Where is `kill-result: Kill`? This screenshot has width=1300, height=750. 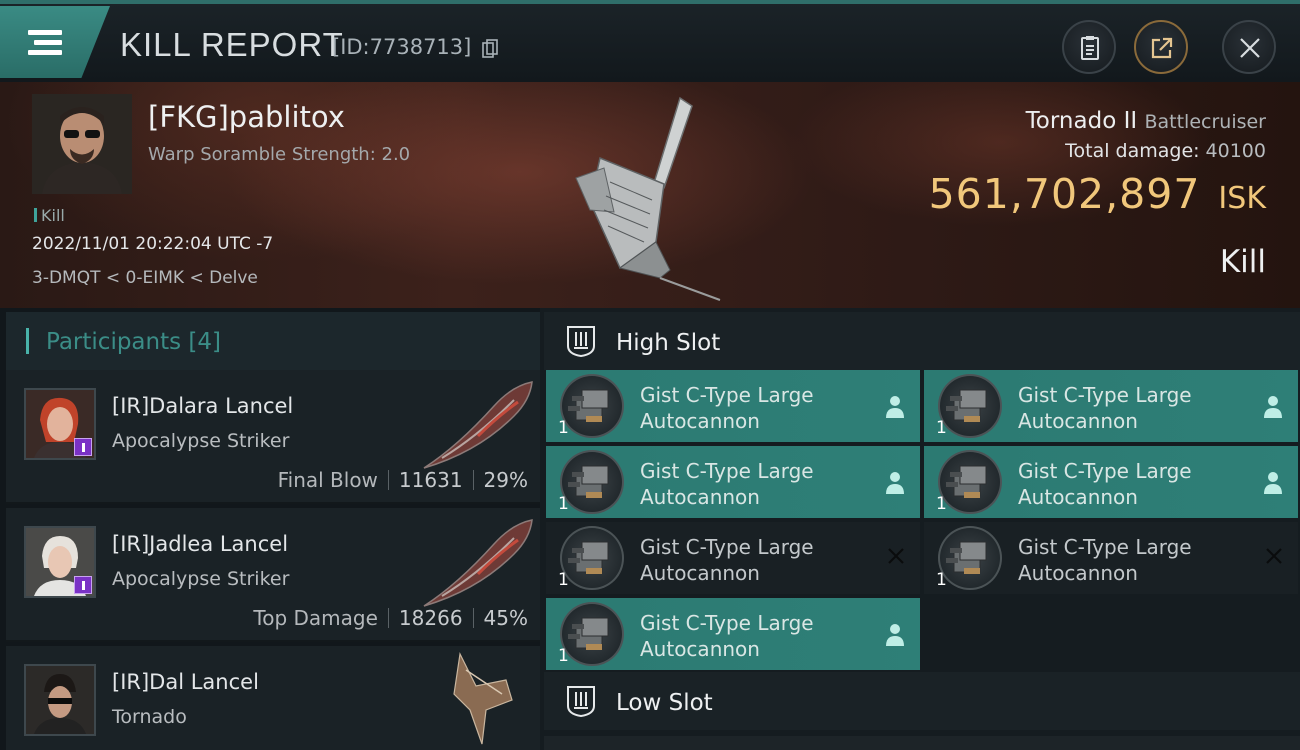 kill-result: Kill is located at coordinates (1242, 262).